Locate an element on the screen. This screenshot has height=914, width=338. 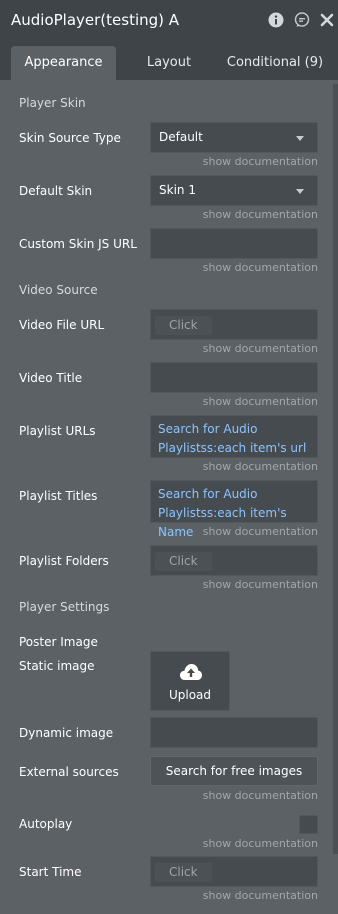
video-file-url-label: Video File URL is located at coordinates (62, 325).